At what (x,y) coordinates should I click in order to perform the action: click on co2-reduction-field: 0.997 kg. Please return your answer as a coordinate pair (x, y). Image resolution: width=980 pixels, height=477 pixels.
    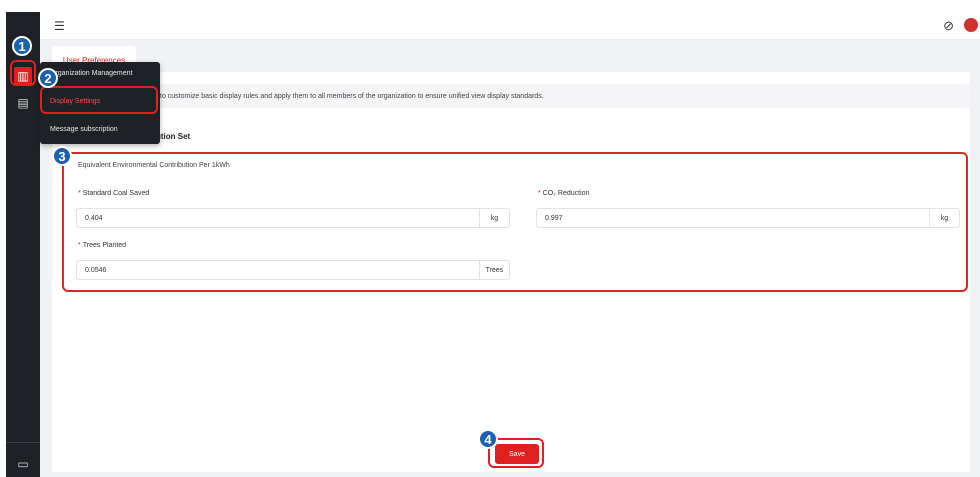
    Looking at the image, I should click on (748, 218).